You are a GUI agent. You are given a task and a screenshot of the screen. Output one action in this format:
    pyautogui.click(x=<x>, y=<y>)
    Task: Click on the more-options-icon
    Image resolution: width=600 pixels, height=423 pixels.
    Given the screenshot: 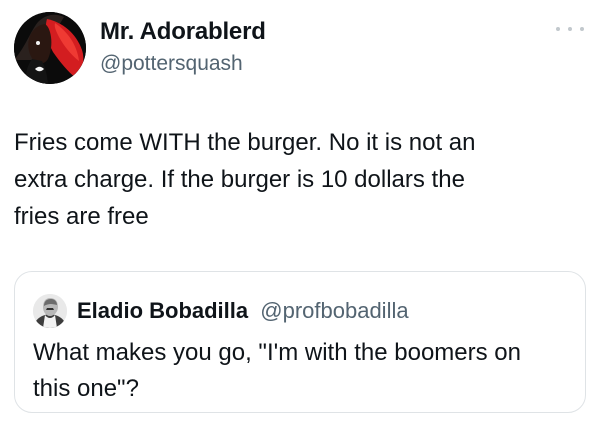 What is the action you would take?
    pyautogui.click(x=570, y=29)
    